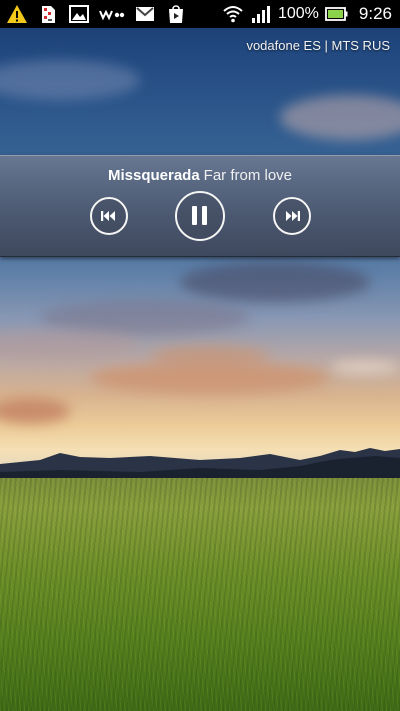 Image resolution: width=400 pixels, height=711 pixels. What do you see at coordinates (260, 14) in the screenshot?
I see `signal-icon` at bounding box center [260, 14].